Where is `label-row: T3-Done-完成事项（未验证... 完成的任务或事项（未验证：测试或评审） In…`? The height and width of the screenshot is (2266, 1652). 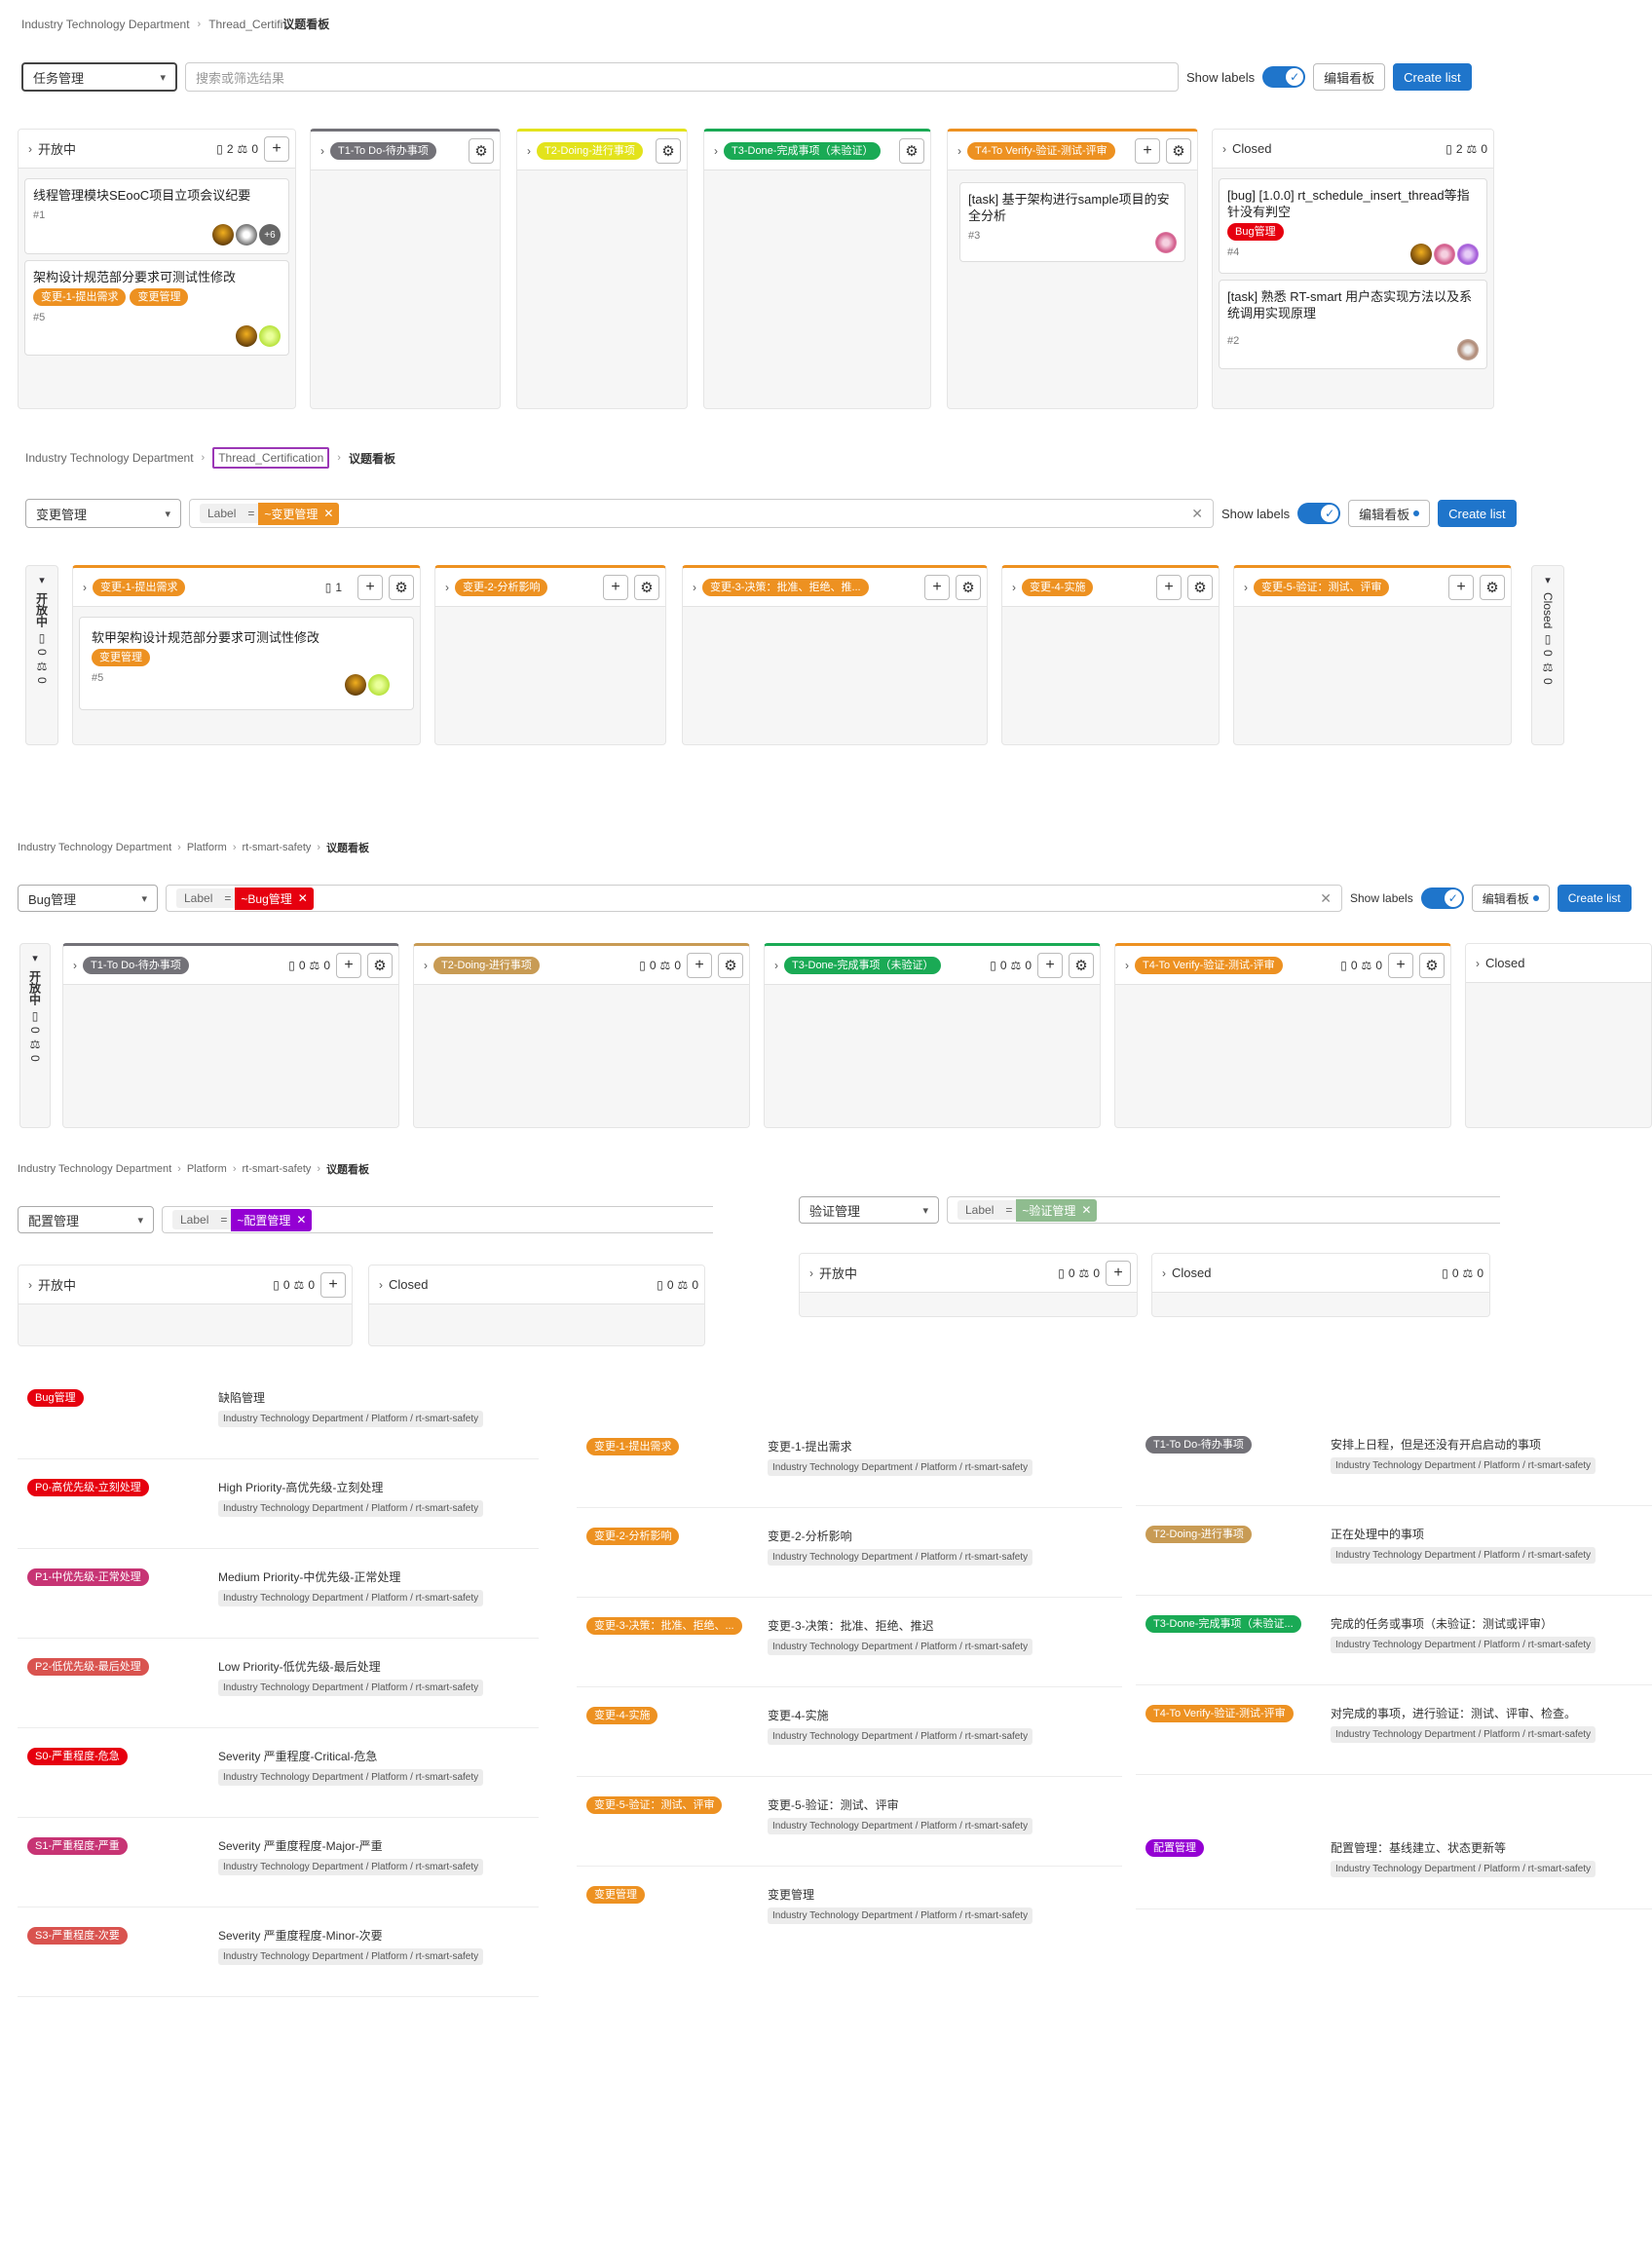 label-row: T3-Done-完成事项（未验证... 完成的任务或事项（未验证：测试或评审） In… is located at coordinates (1394, 1643).